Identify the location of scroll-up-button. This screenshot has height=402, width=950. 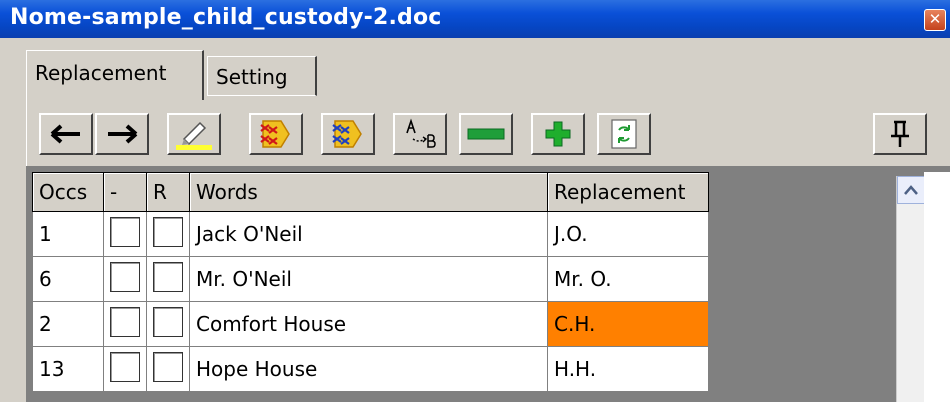
(911, 190).